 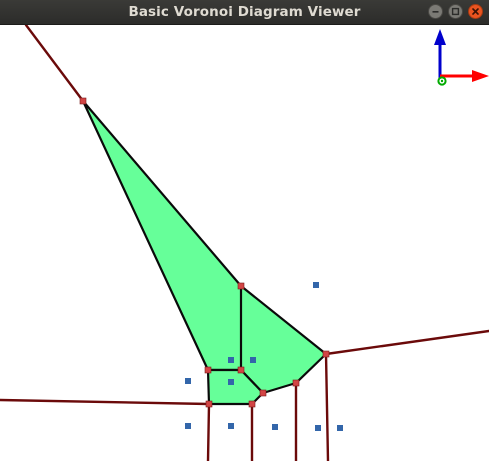 What do you see at coordinates (208, 431) in the screenshot?
I see `voronoi-edge` at bounding box center [208, 431].